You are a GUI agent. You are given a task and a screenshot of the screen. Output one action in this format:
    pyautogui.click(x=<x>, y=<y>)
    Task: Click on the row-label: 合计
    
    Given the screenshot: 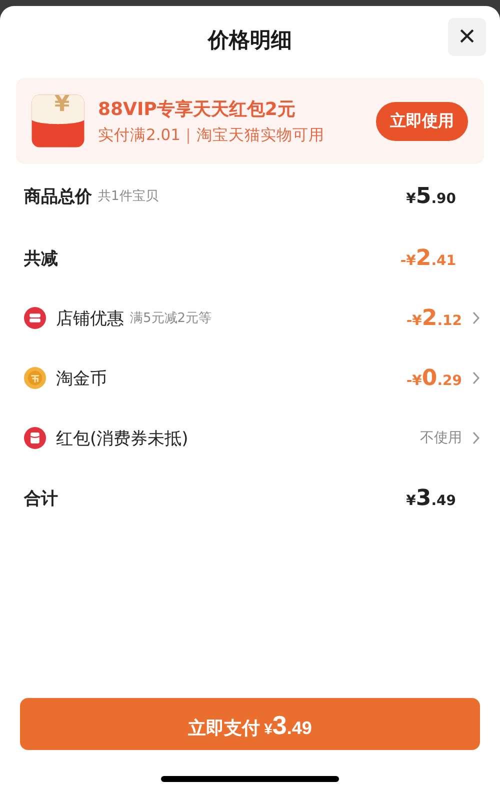 What is the action you would take?
    pyautogui.click(x=41, y=499)
    